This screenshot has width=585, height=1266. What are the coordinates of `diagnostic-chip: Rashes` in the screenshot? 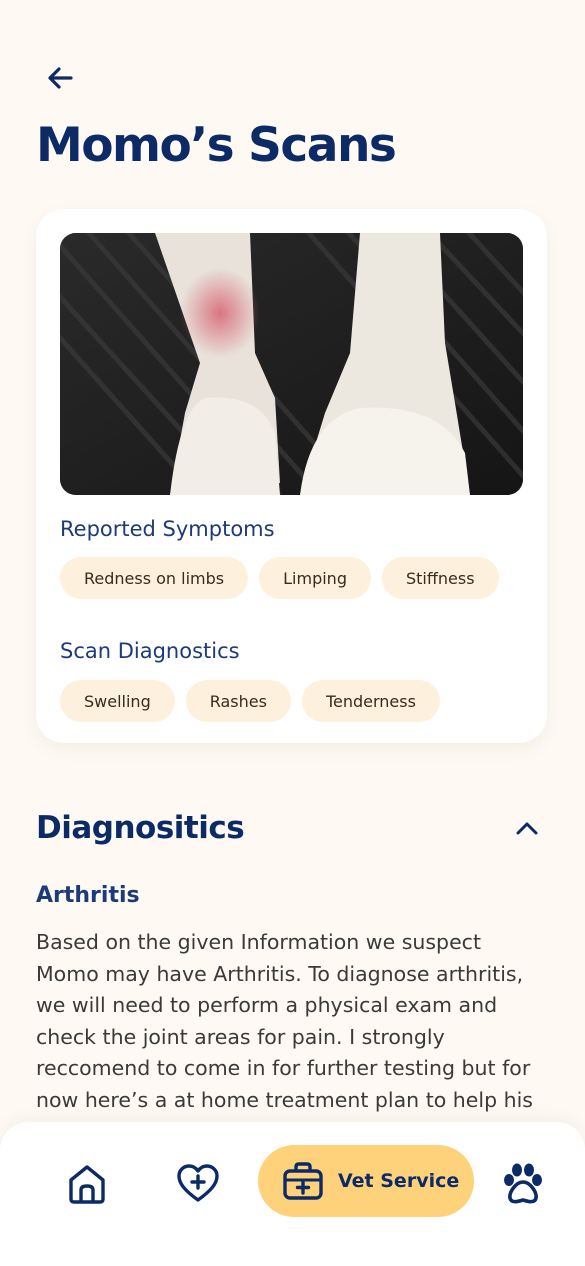 It's located at (238, 701).